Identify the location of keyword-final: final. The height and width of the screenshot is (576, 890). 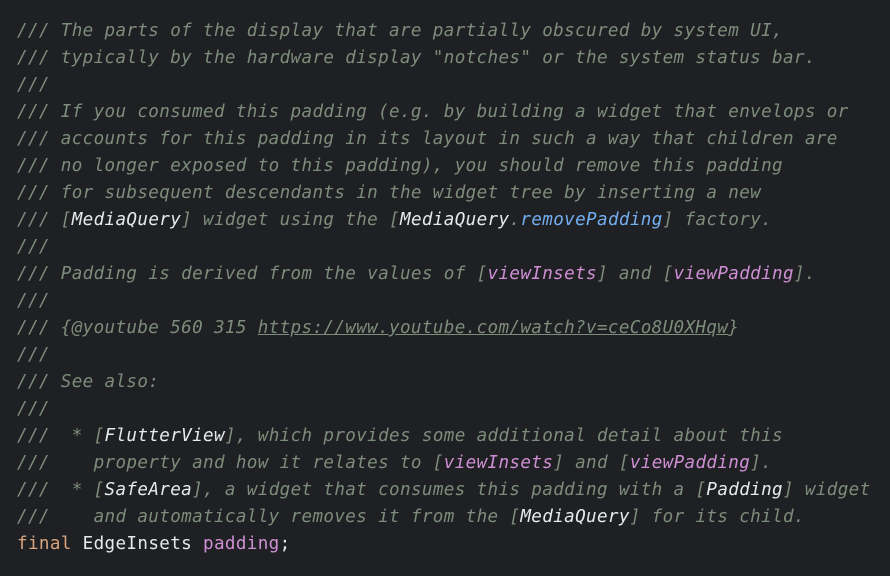
(44, 544).